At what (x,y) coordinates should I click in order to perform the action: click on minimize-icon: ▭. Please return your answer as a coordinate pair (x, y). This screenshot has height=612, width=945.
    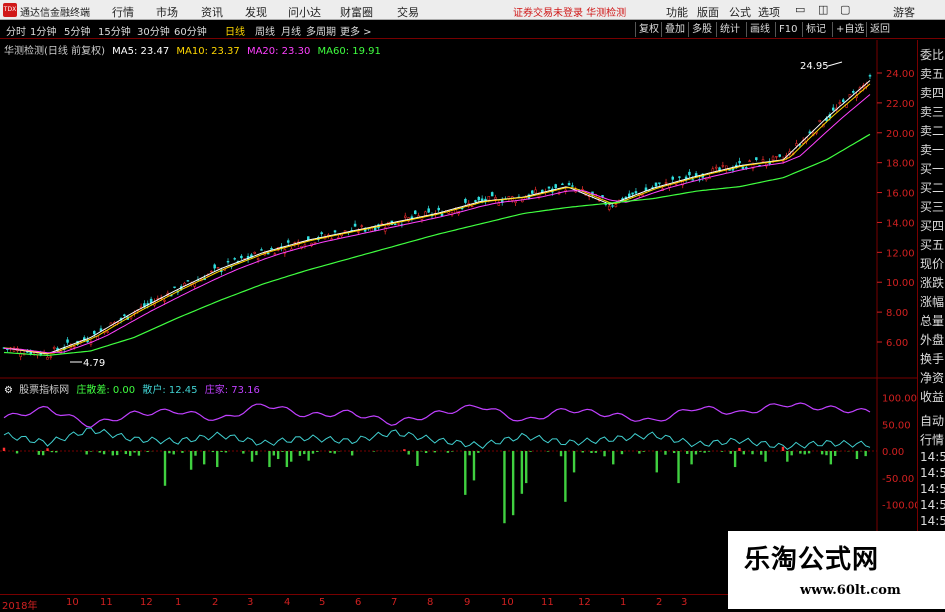
    Looking at the image, I should click on (800, 9).